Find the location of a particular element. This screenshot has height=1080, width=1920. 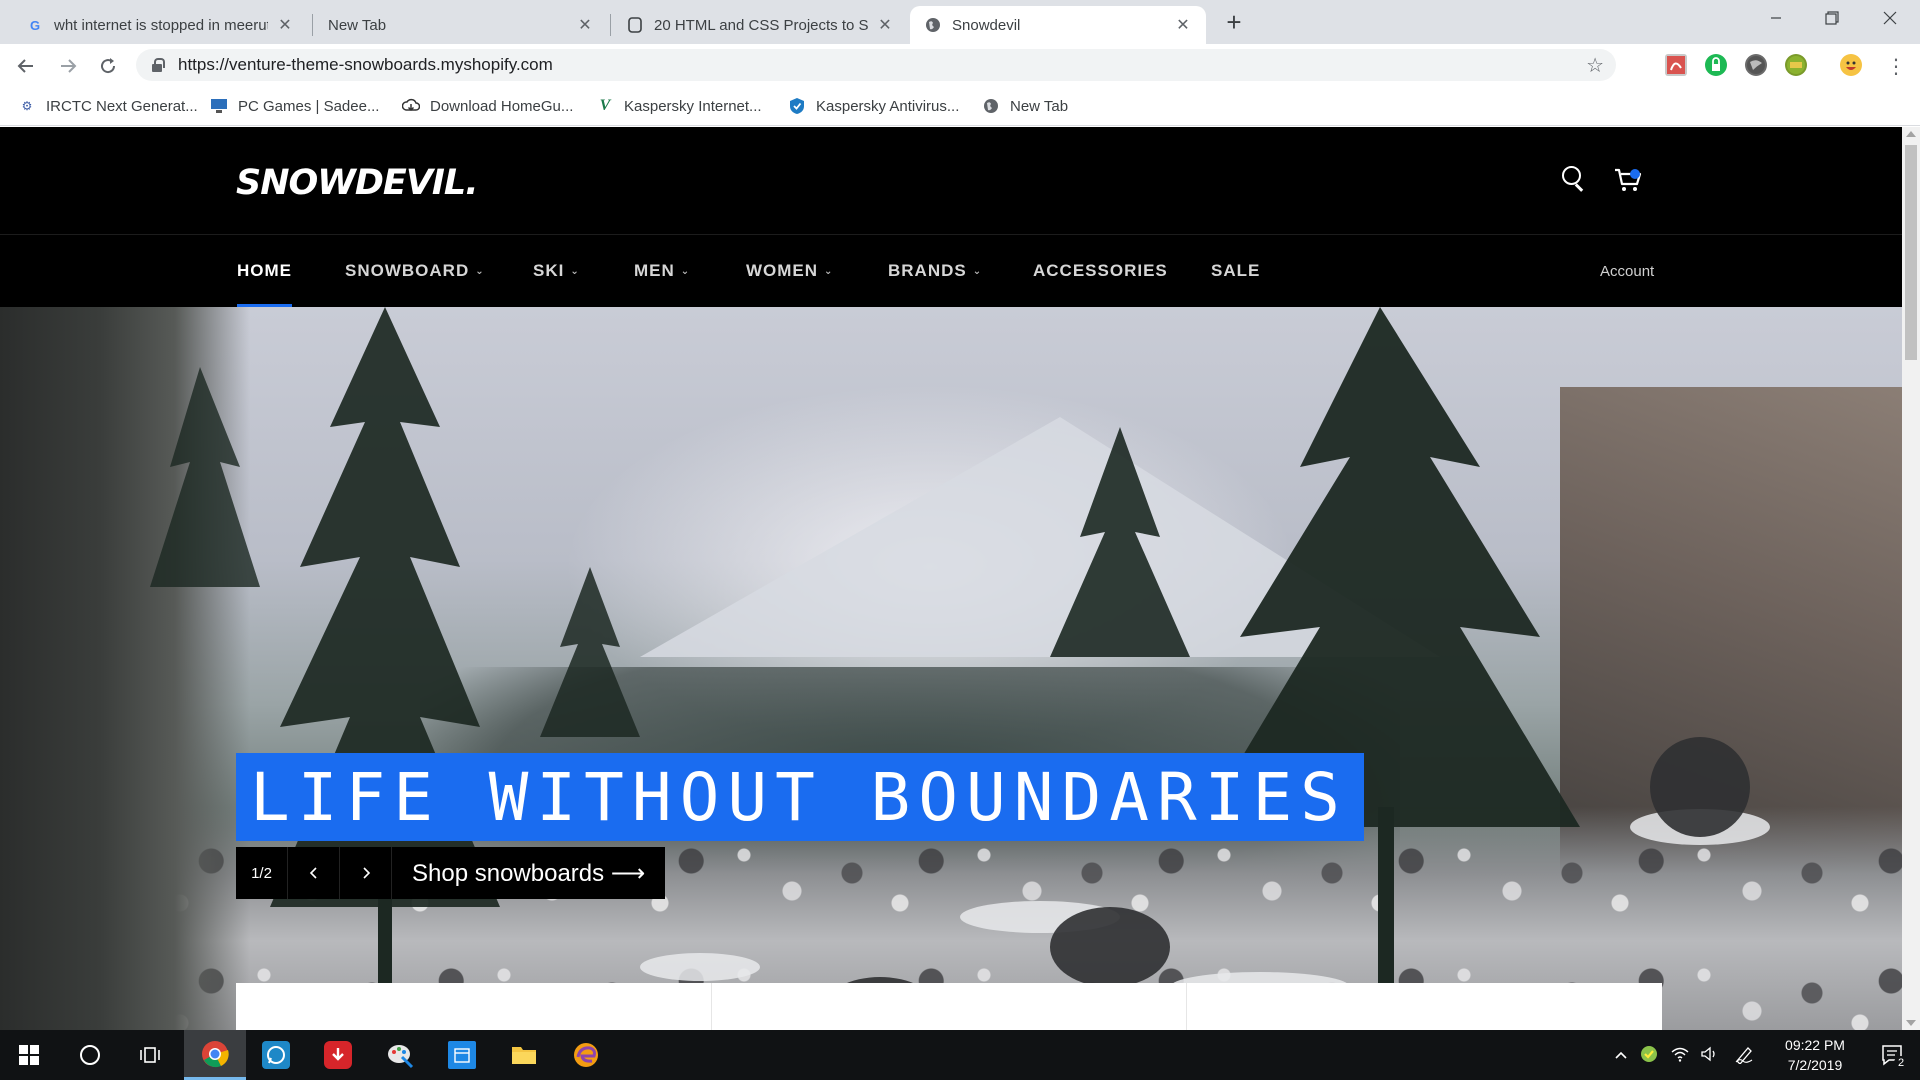

nav-item-sale: SALE is located at coordinates (1235, 271).